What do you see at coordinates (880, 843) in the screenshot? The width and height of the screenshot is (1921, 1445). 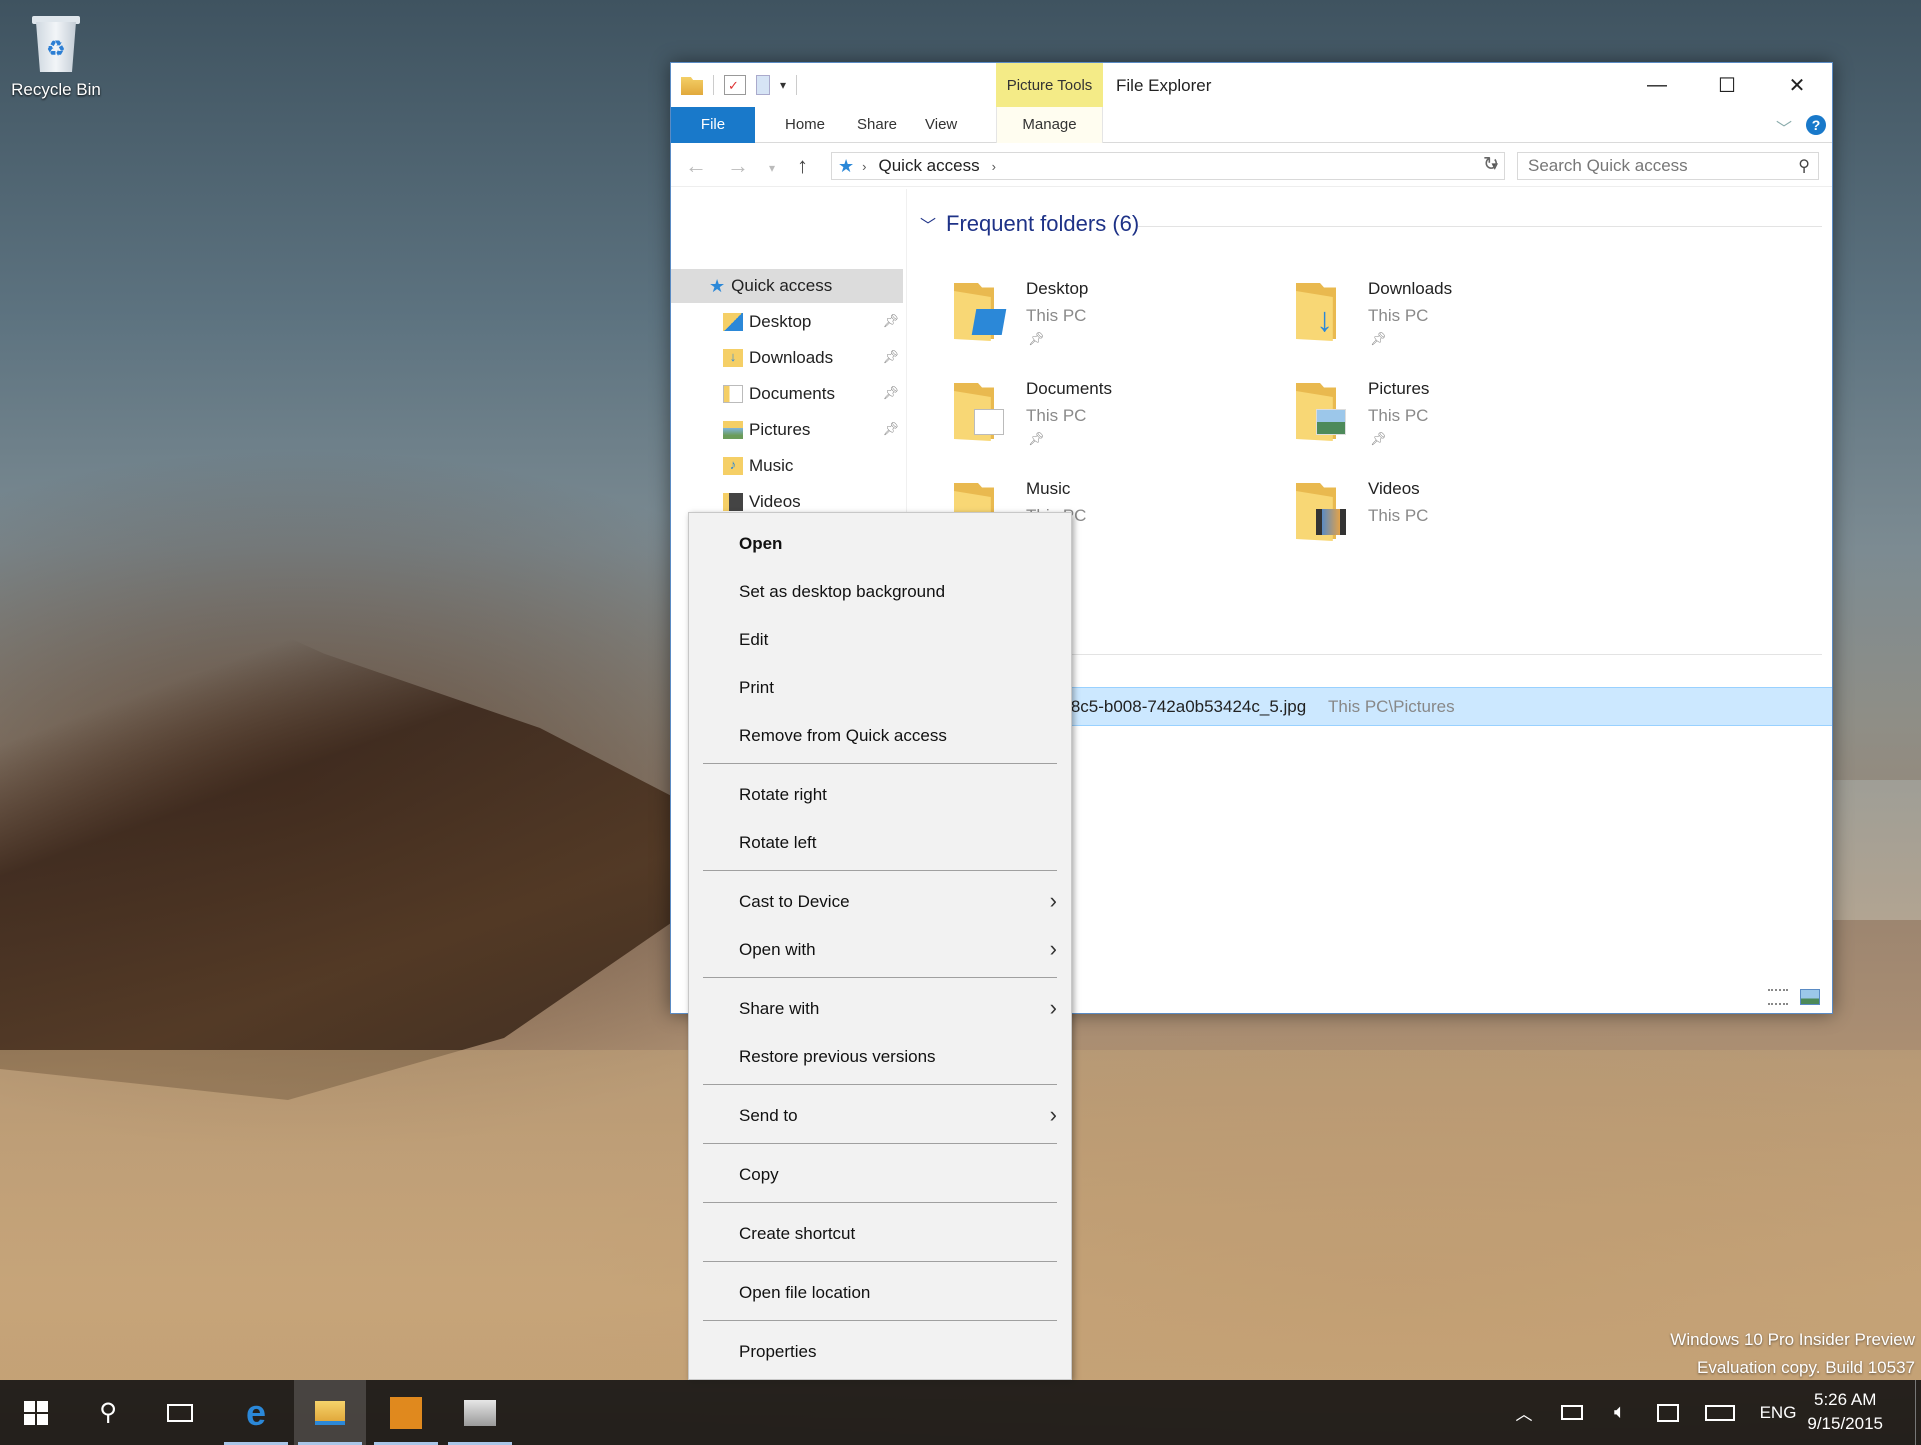 I see `menu-item-rotate-left: Rotate left` at bounding box center [880, 843].